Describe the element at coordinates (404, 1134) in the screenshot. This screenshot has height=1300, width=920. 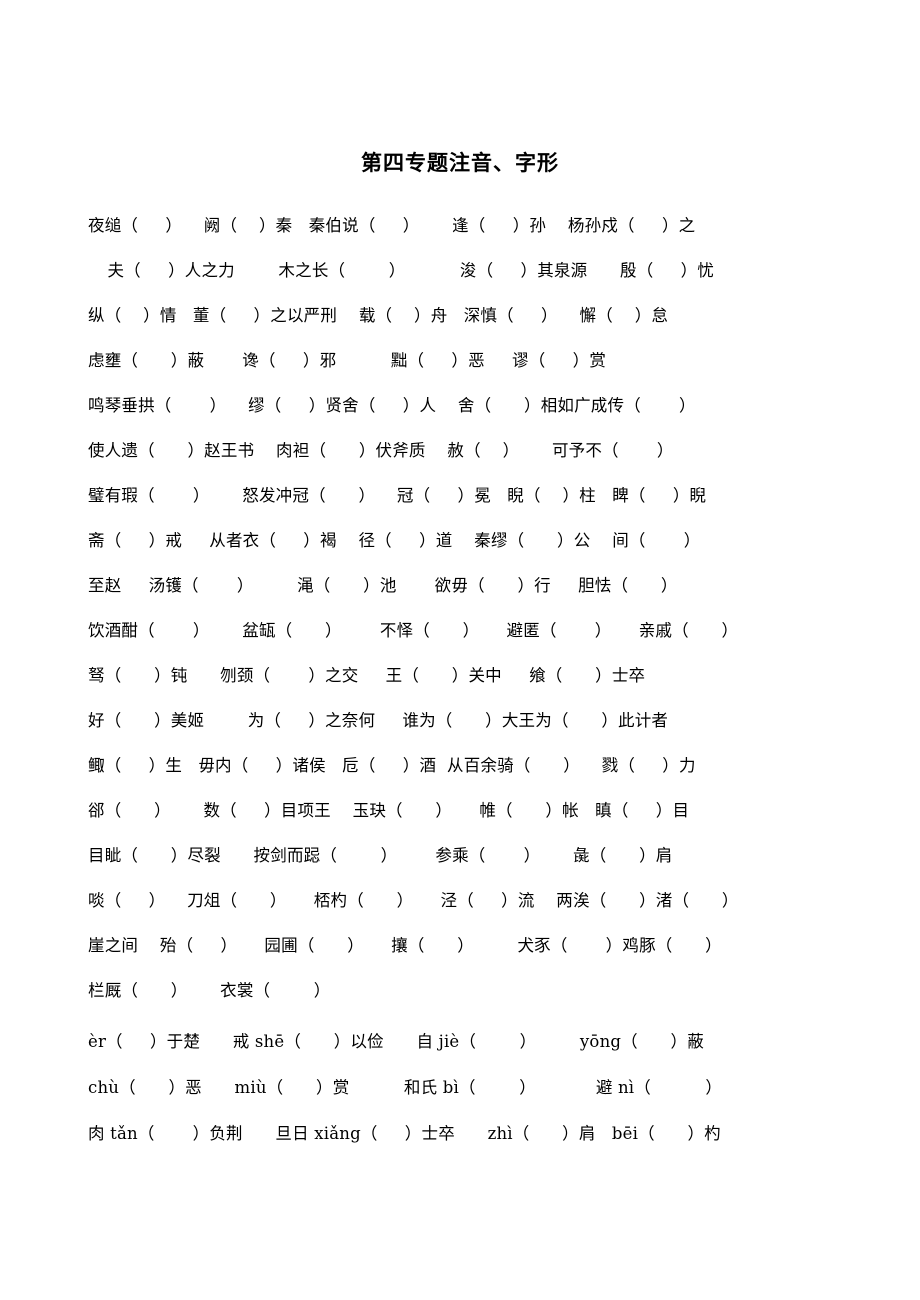
I see `pinyin-line: 肉 tǎn（ ）负荆 旦日 xiǎng（ ）士卒 zhì（ ）肩 bēi（ ）杓` at that location.